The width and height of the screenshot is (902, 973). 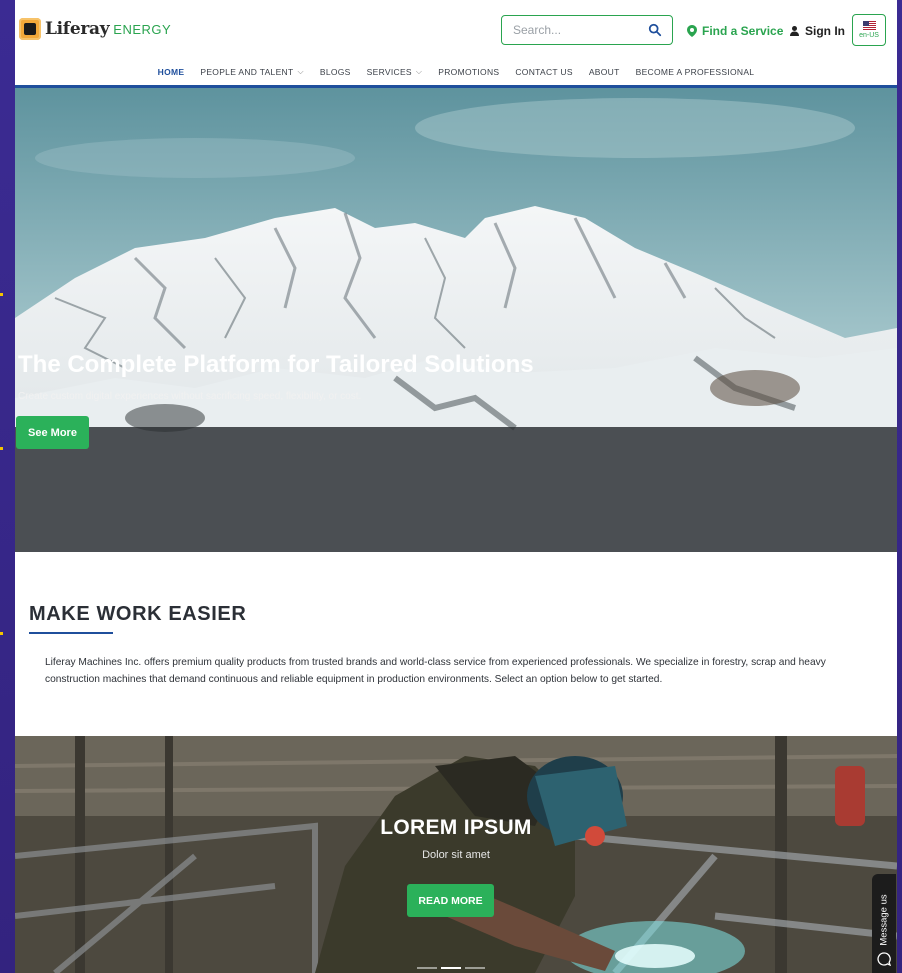 I want to click on search-icon, so click(x=655, y=30).